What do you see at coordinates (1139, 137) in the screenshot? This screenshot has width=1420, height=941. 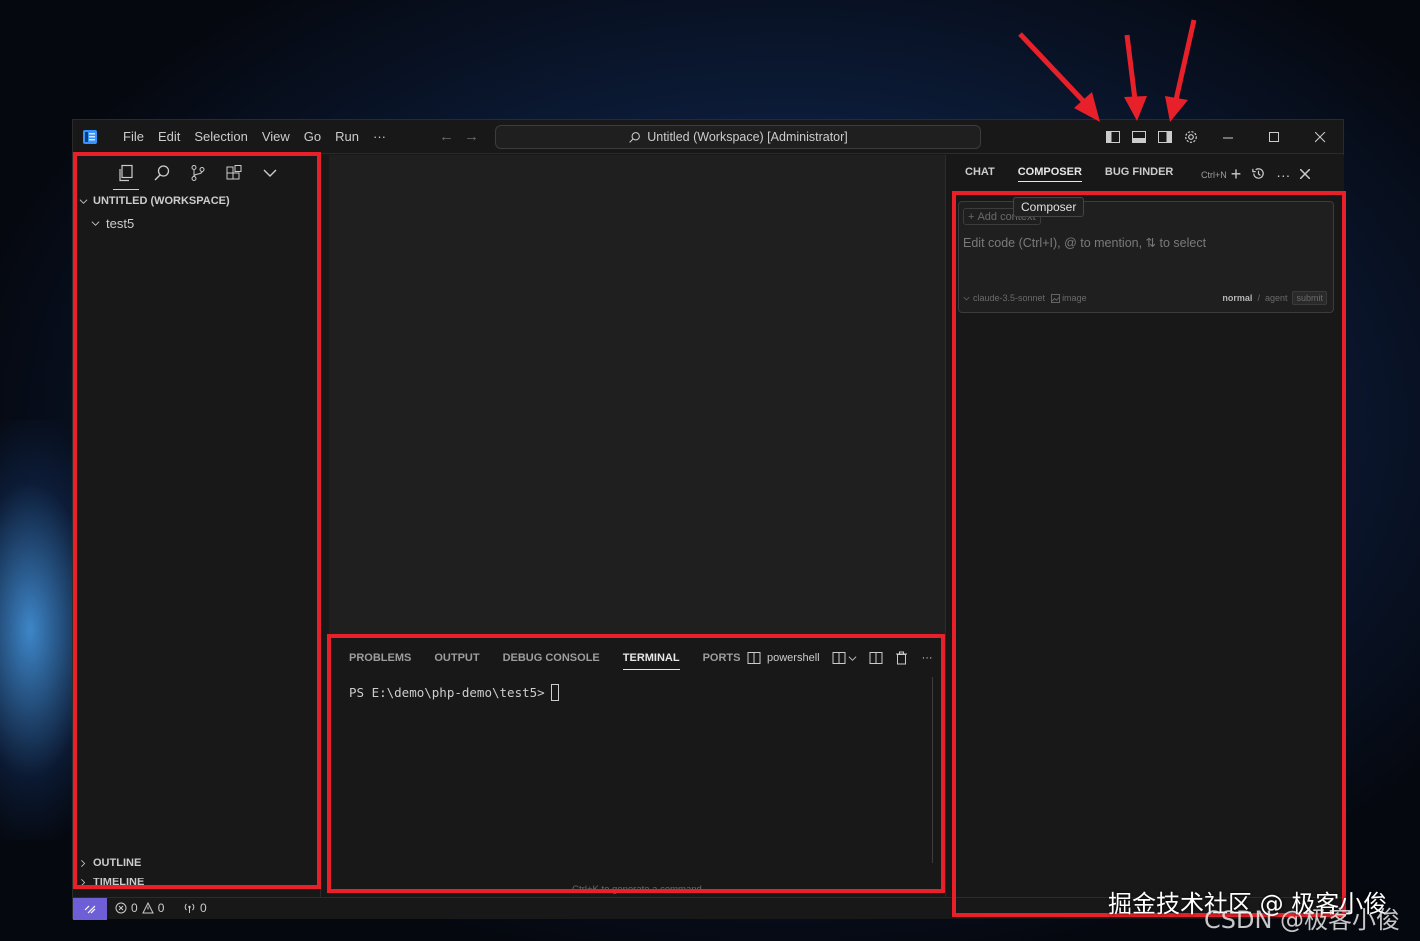 I see `toggle-panel-icon` at bounding box center [1139, 137].